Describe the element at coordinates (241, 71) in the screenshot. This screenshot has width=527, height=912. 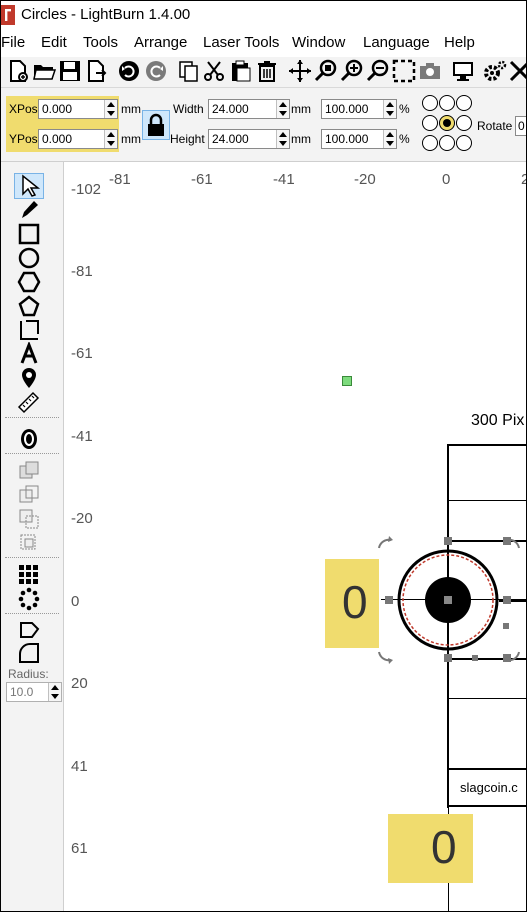
I see `paste-icon` at that location.